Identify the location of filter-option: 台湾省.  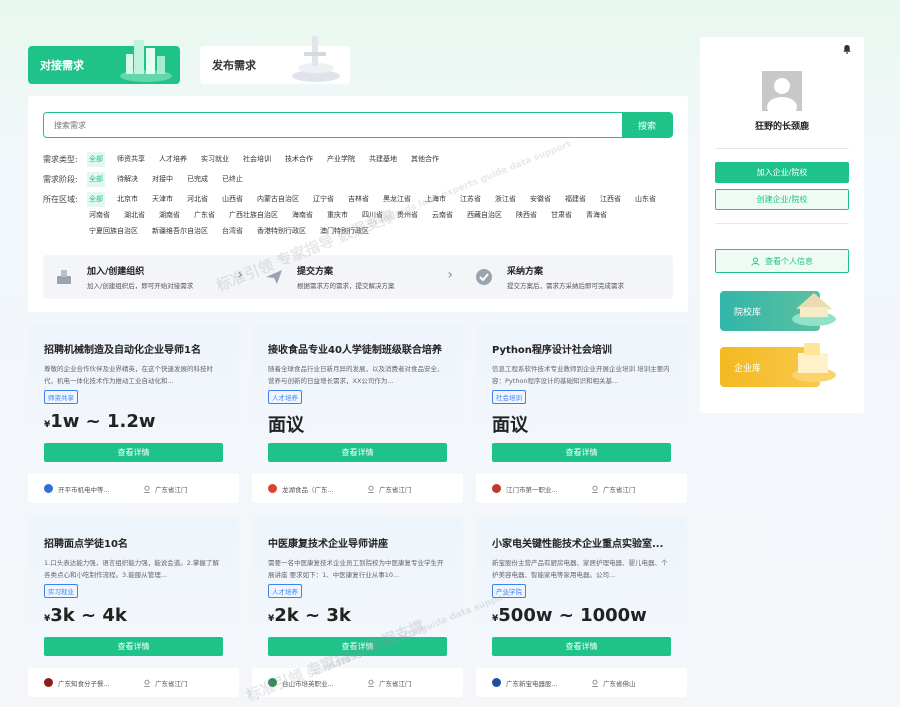
(232, 231).